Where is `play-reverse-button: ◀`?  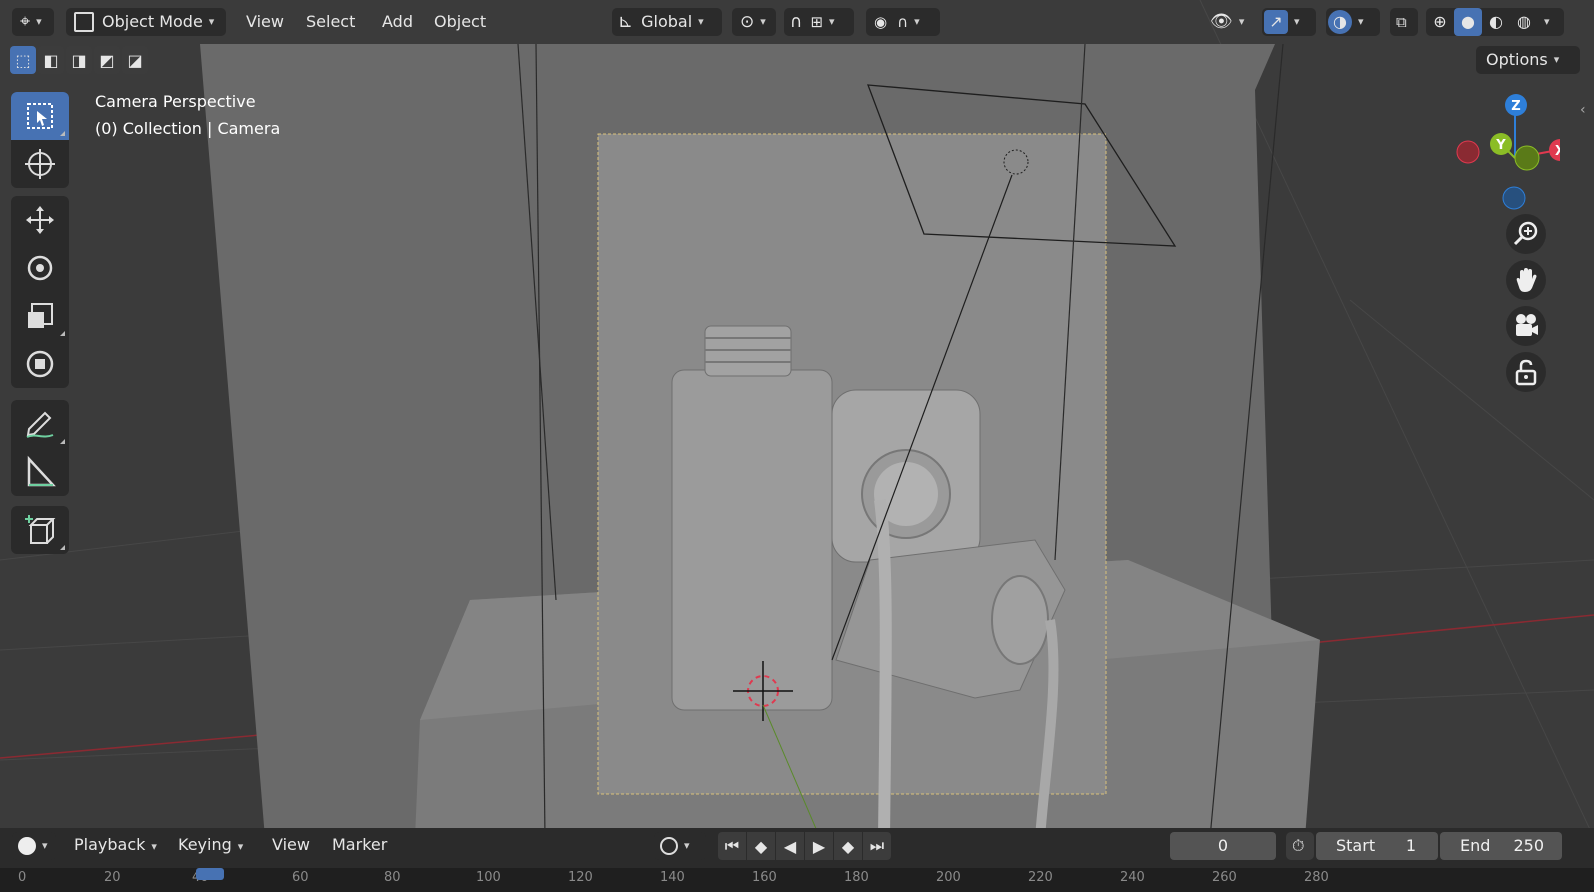 play-reverse-button: ◀ is located at coordinates (790, 846).